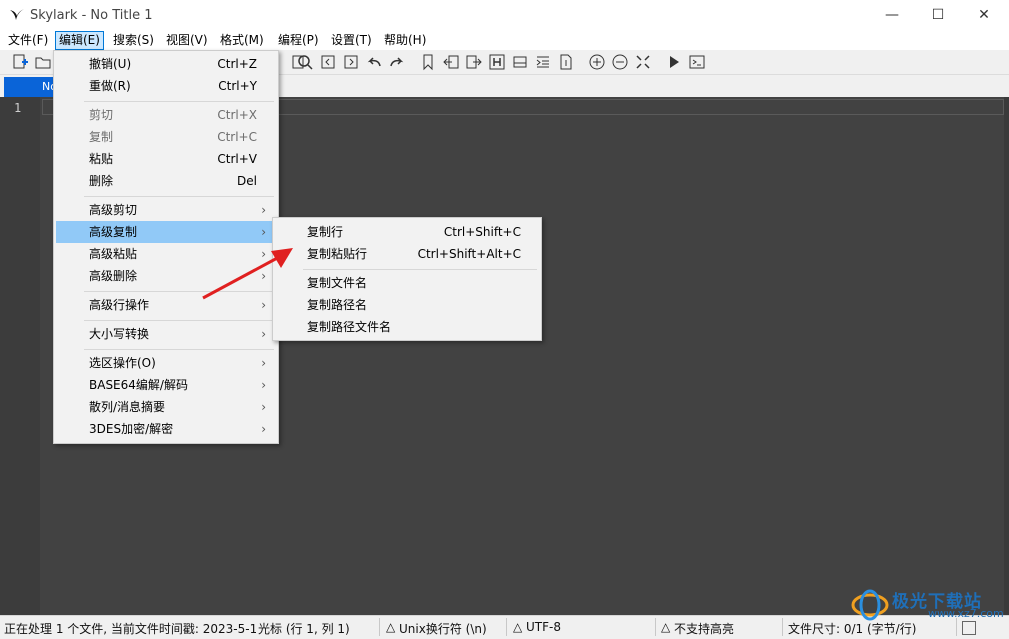  What do you see at coordinates (406, 305) in the screenshot?
I see `submenu-item-copy-pathname: 复制路径名` at bounding box center [406, 305].